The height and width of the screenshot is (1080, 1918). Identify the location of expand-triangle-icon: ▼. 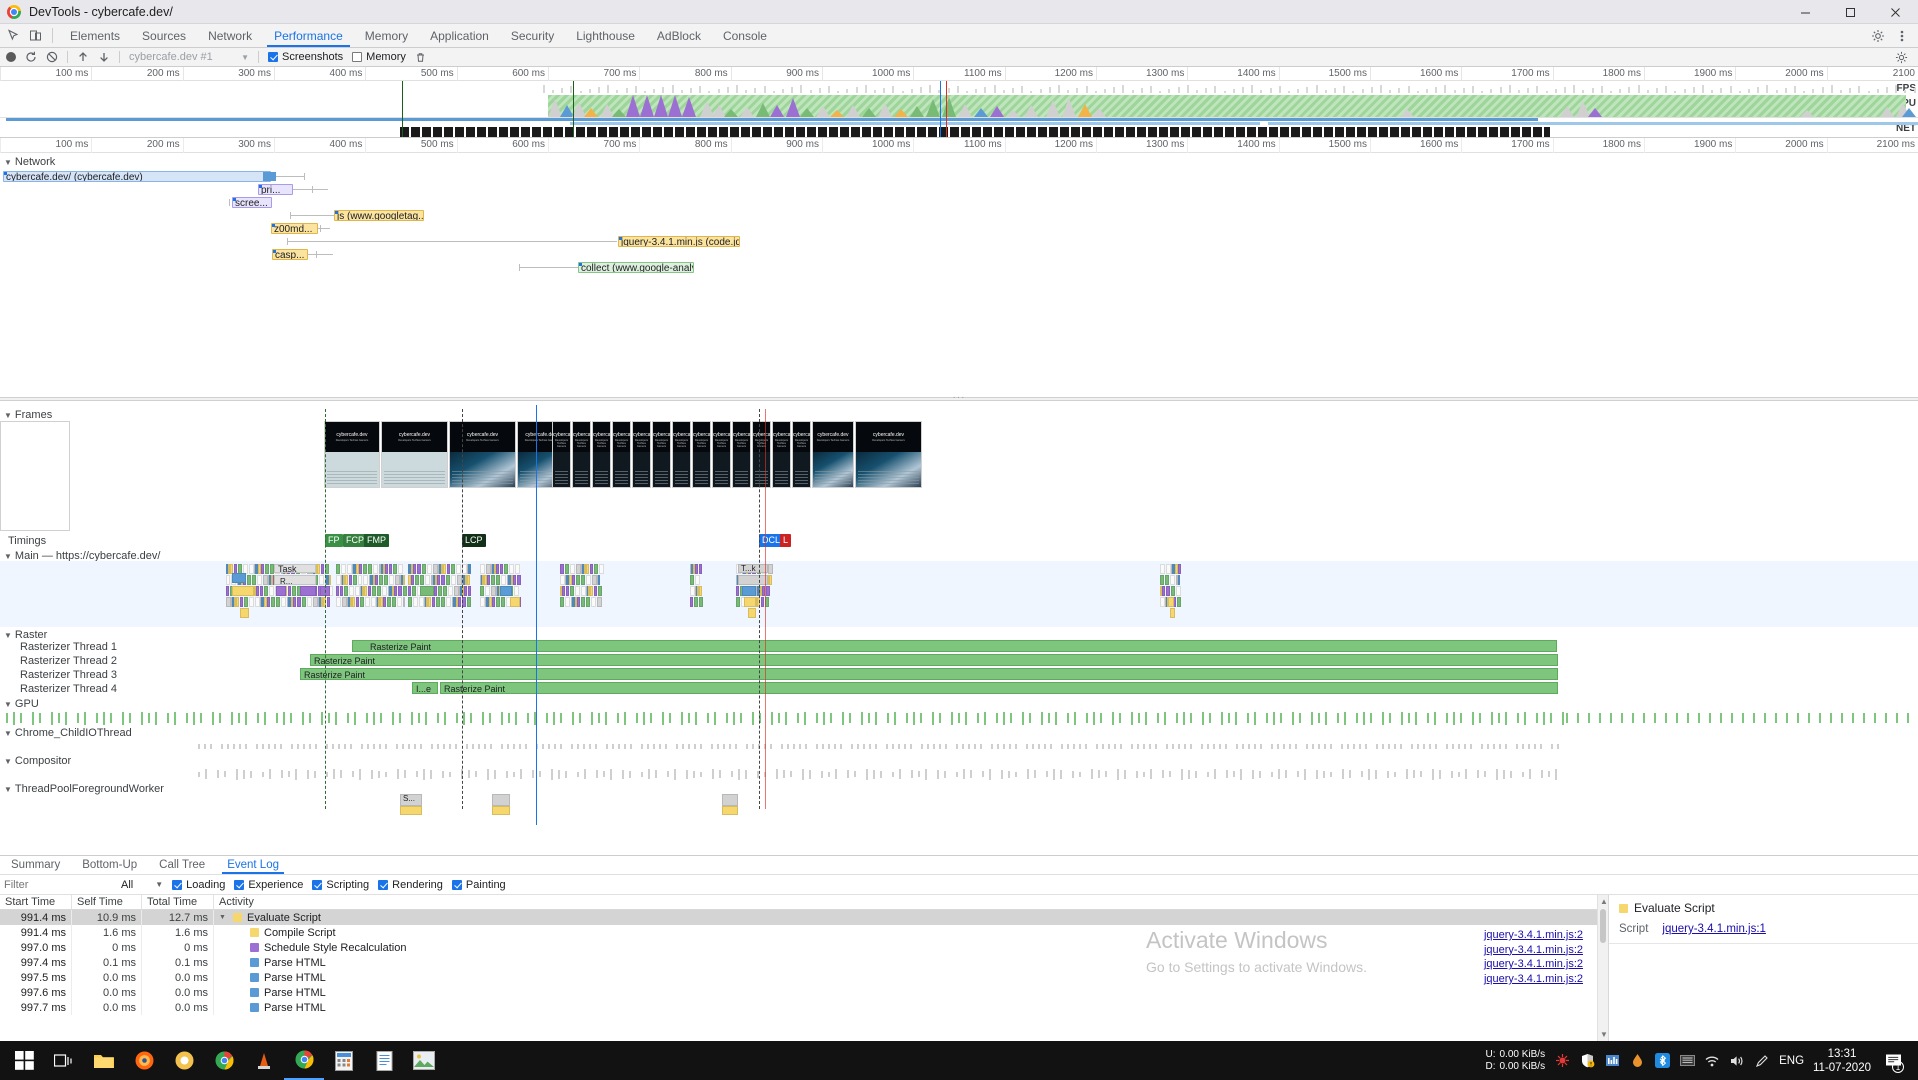
(223, 917).